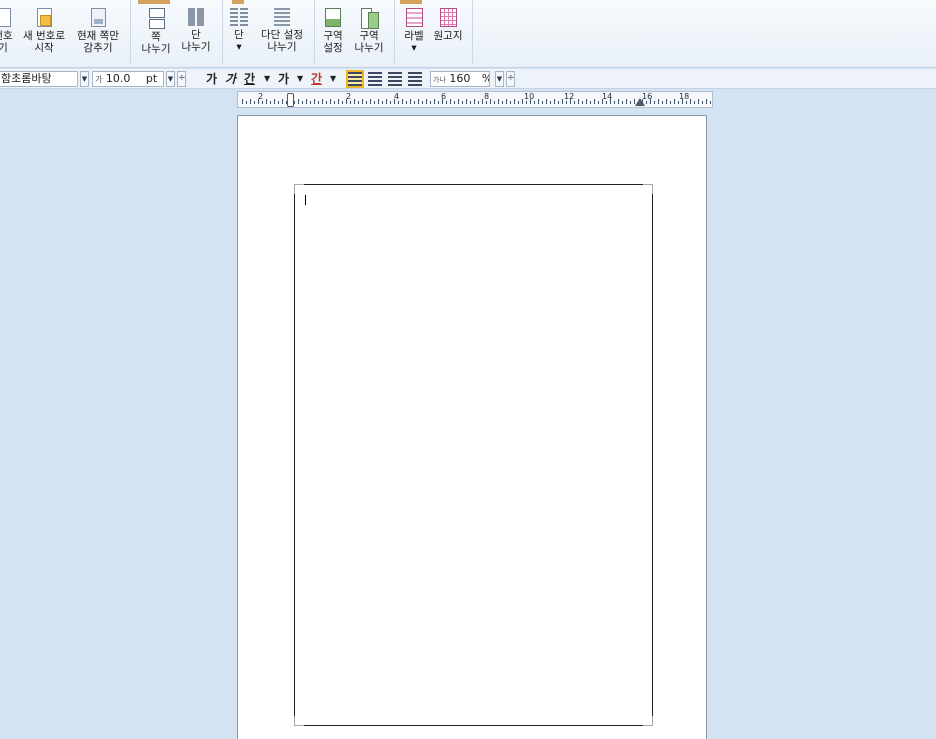 Image resolution: width=936 pixels, height=739 pixels. I want to click on left-indent-marker, so click(290, 100).